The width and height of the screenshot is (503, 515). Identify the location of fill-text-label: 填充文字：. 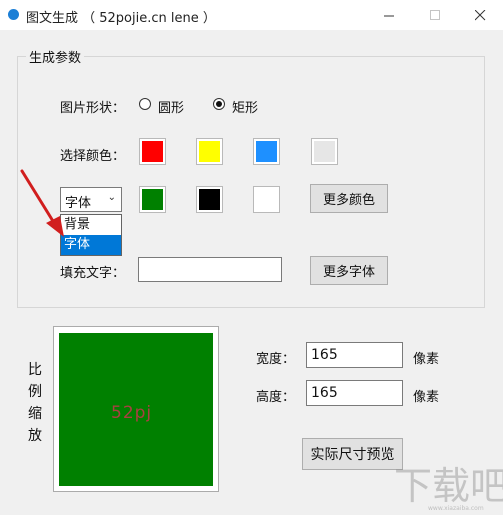
(93, 273).